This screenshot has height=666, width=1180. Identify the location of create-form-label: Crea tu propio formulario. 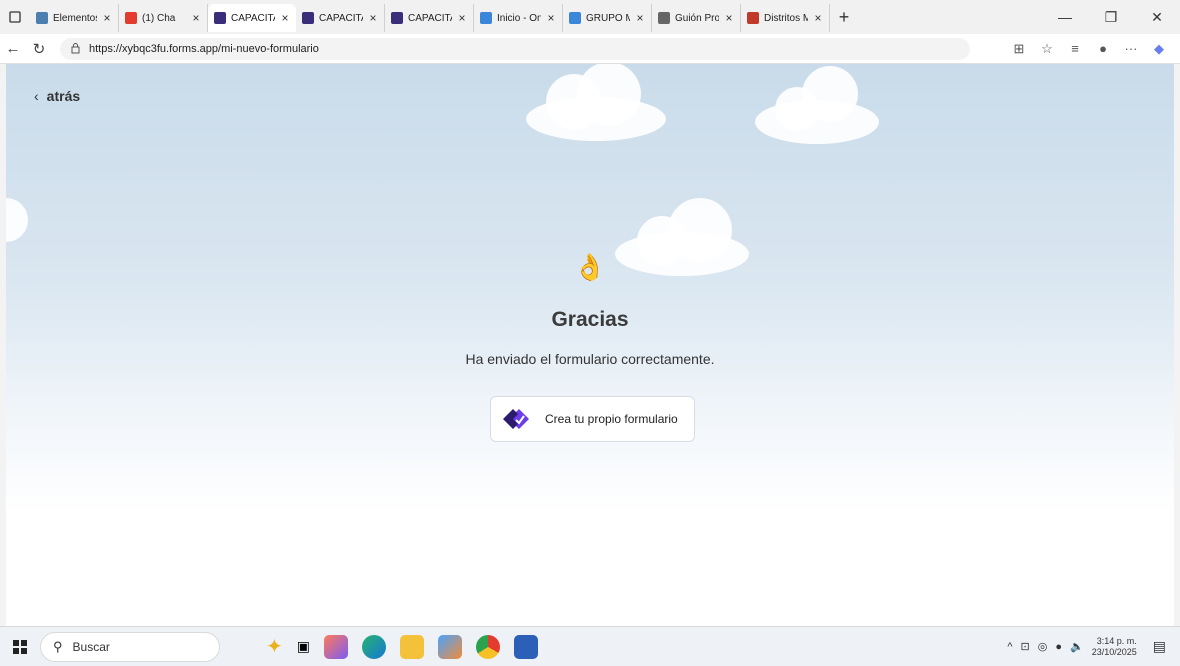
(611, 419).